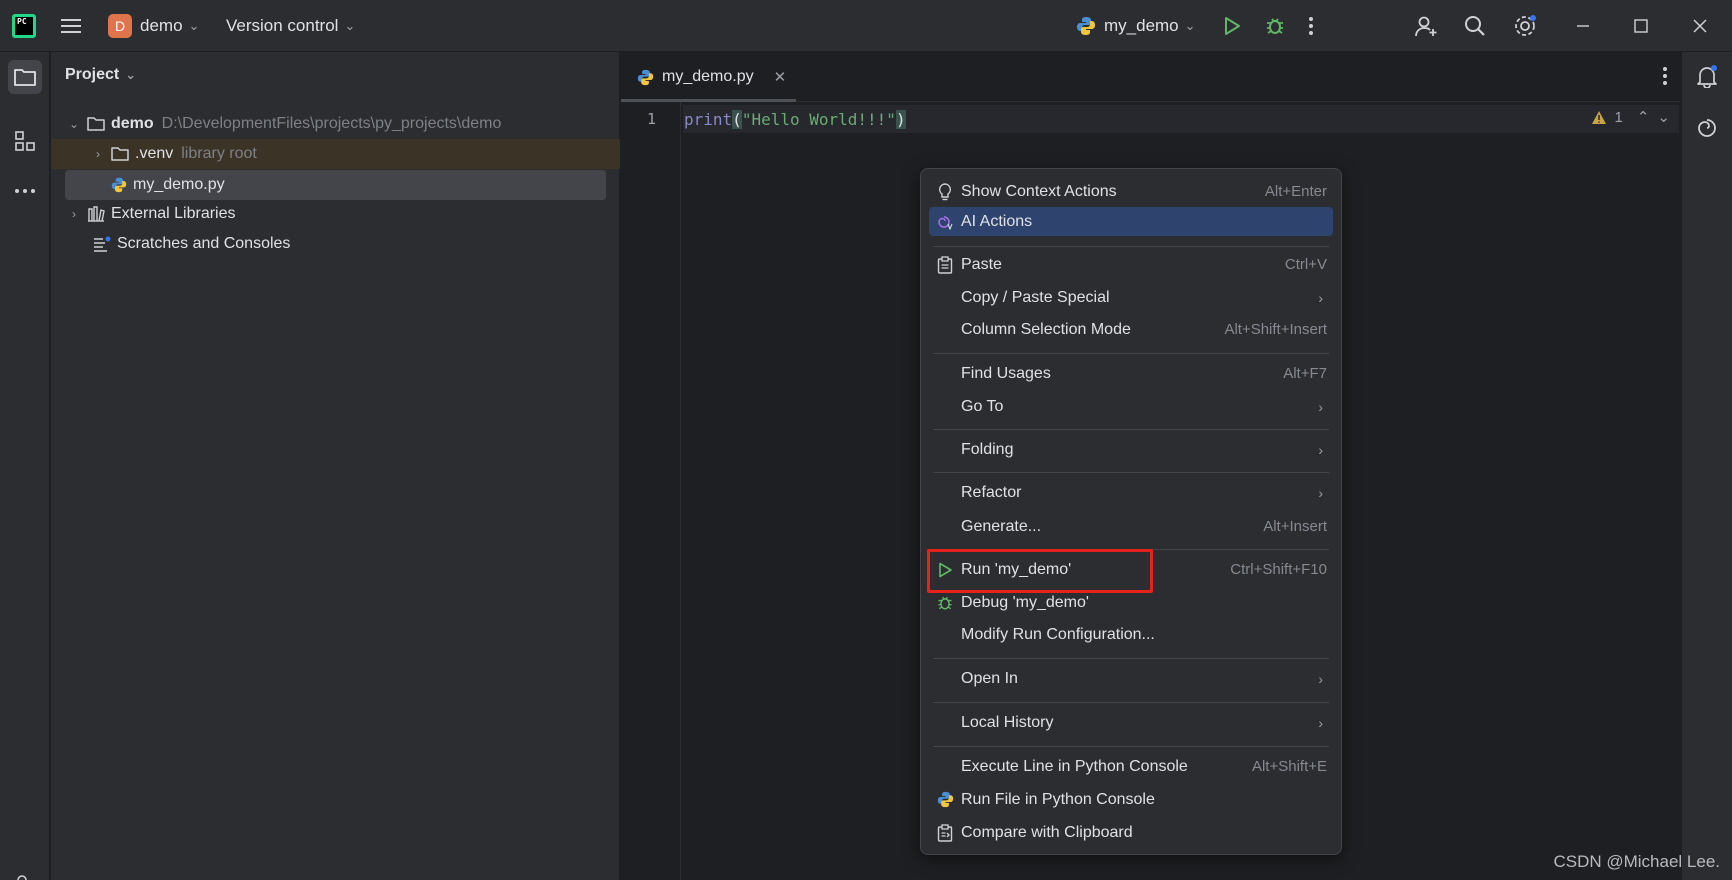  I want to click on maximize-button, so click(1641, 26).